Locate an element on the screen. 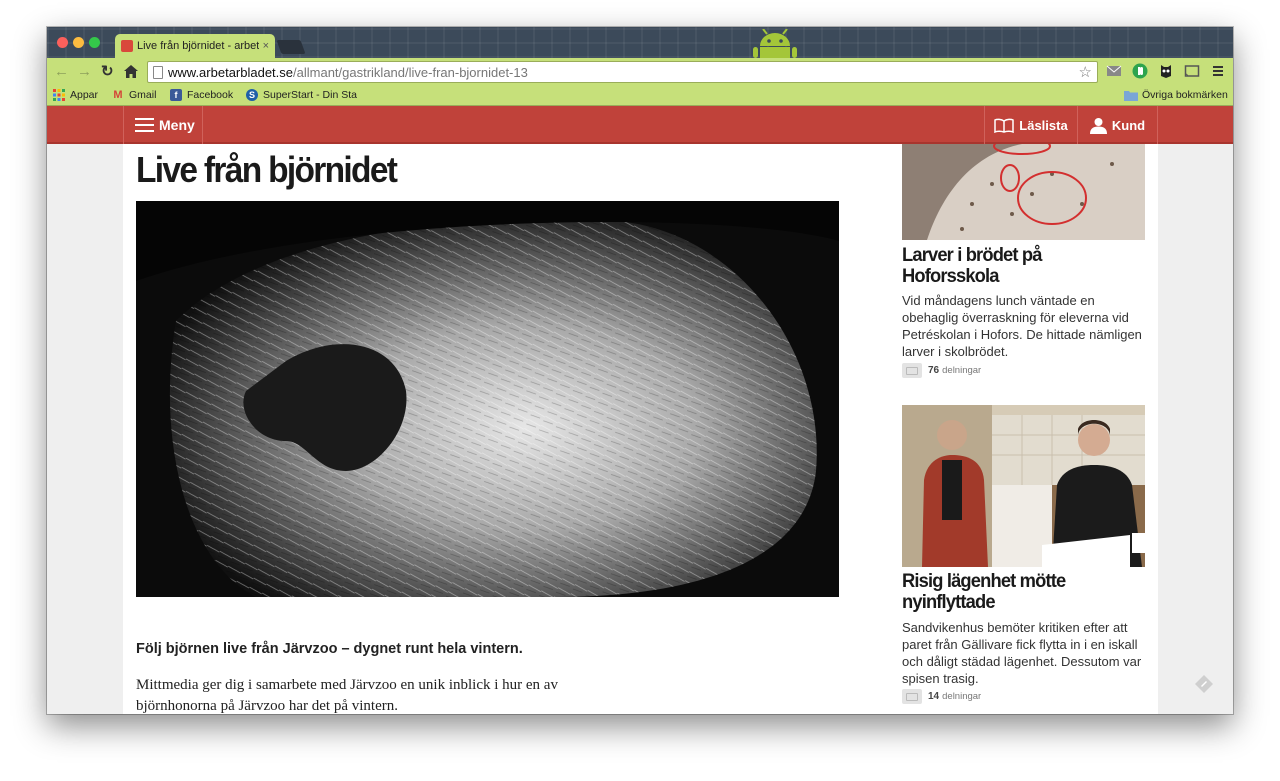  folder-icon is located at coordinates (1131, 95).